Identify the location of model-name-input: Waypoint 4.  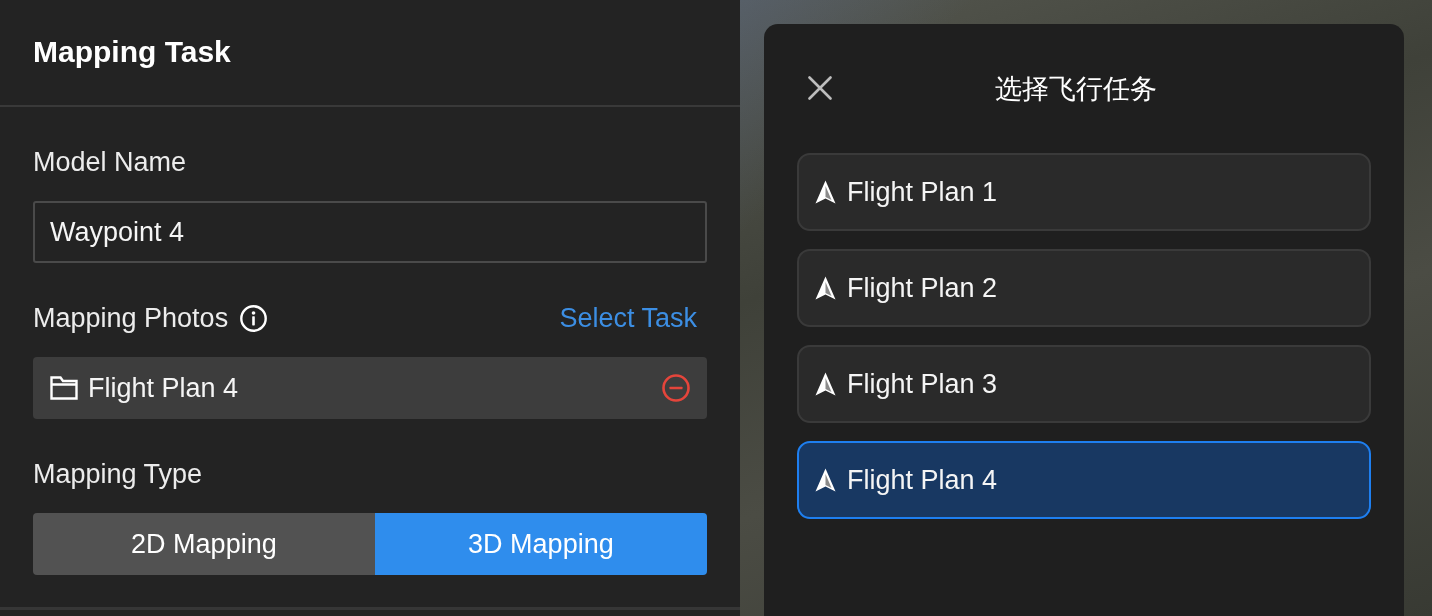
(370, 232).